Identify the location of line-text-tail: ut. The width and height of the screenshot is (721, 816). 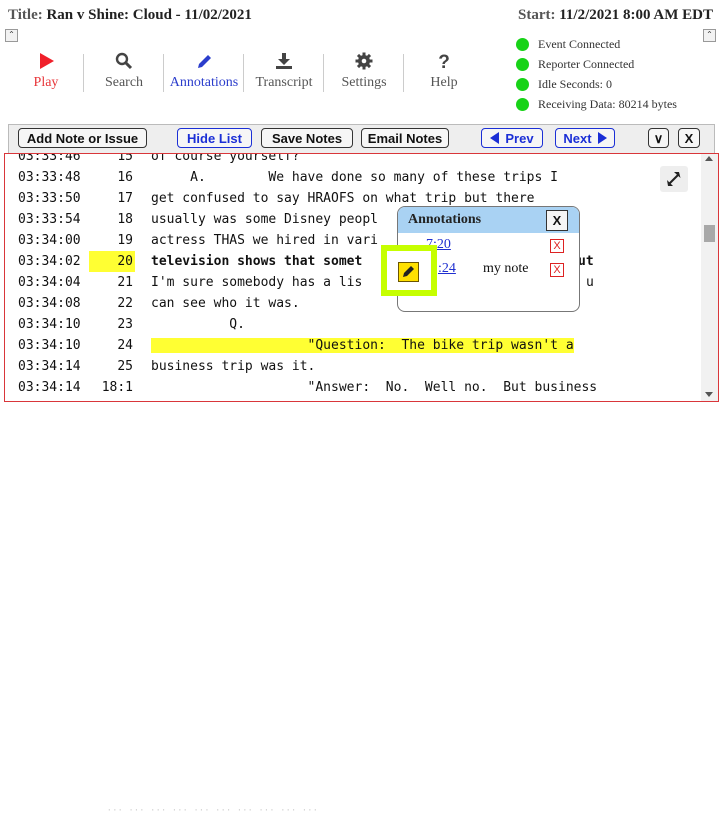
(586, 261).